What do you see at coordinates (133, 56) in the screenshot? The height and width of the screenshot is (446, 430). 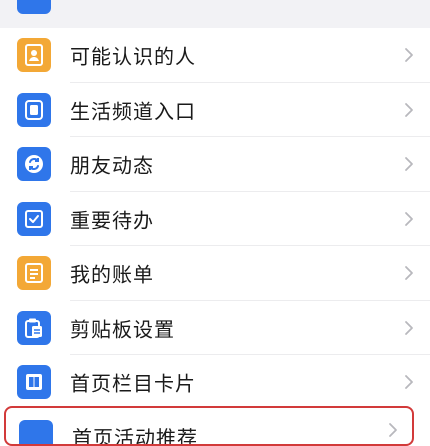 I see `list-item-label: 可能认识的人` at bounding box center [133, 56].